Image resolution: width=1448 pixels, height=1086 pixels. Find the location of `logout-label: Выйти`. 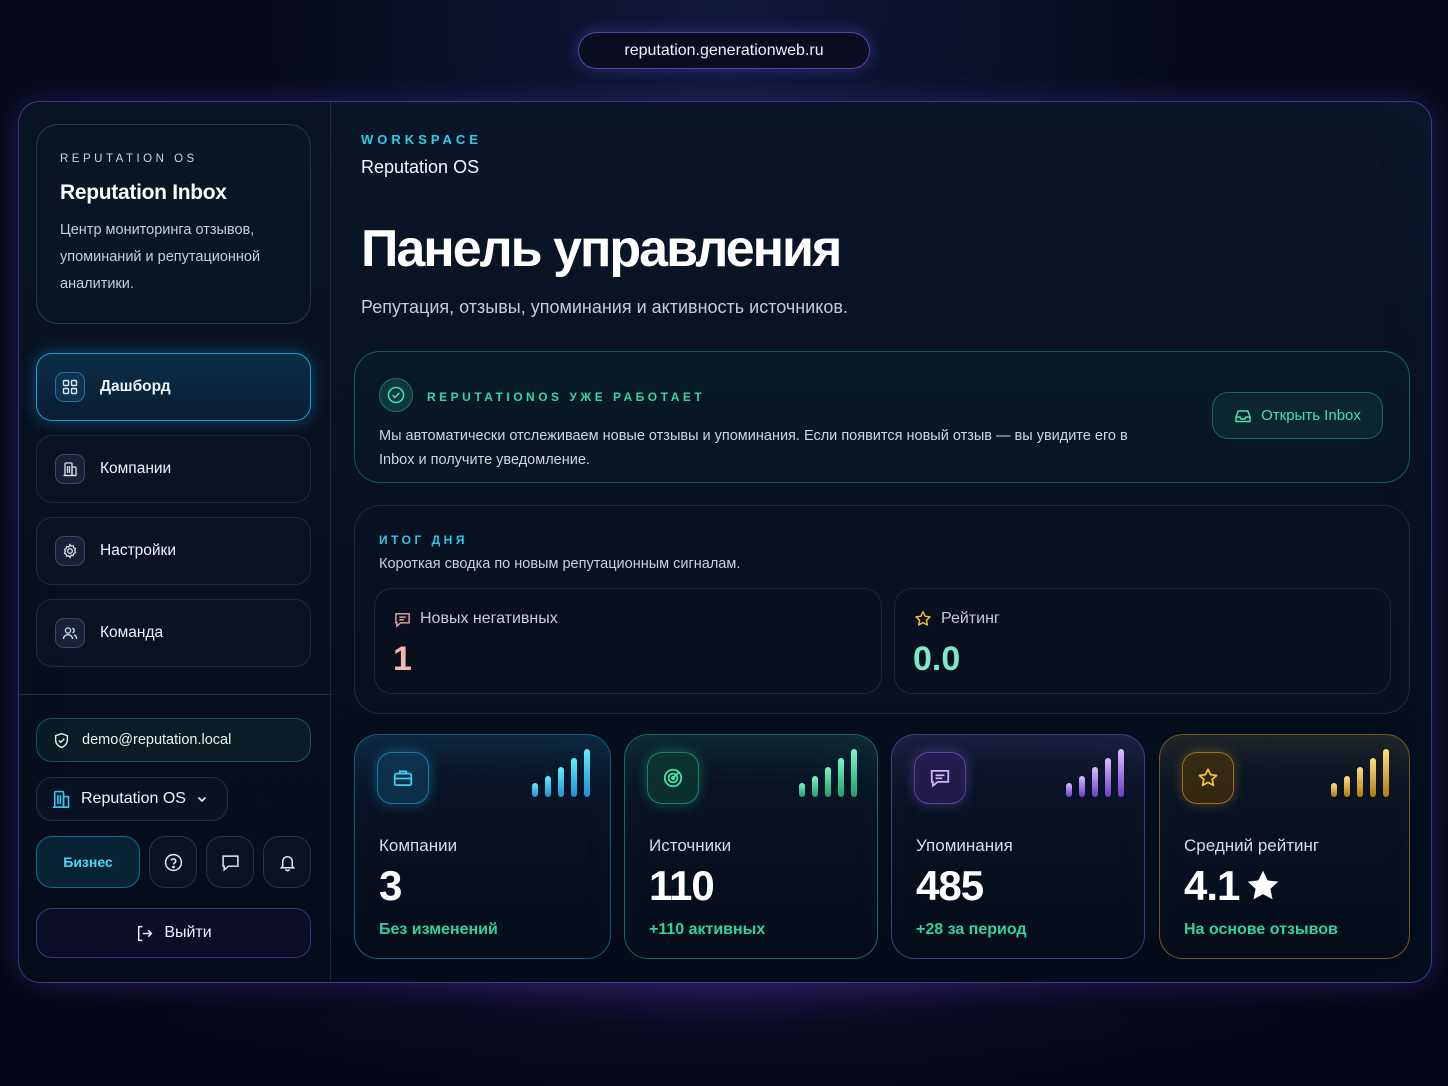

logout-label: Выйти is located at coordinates (188, 932).